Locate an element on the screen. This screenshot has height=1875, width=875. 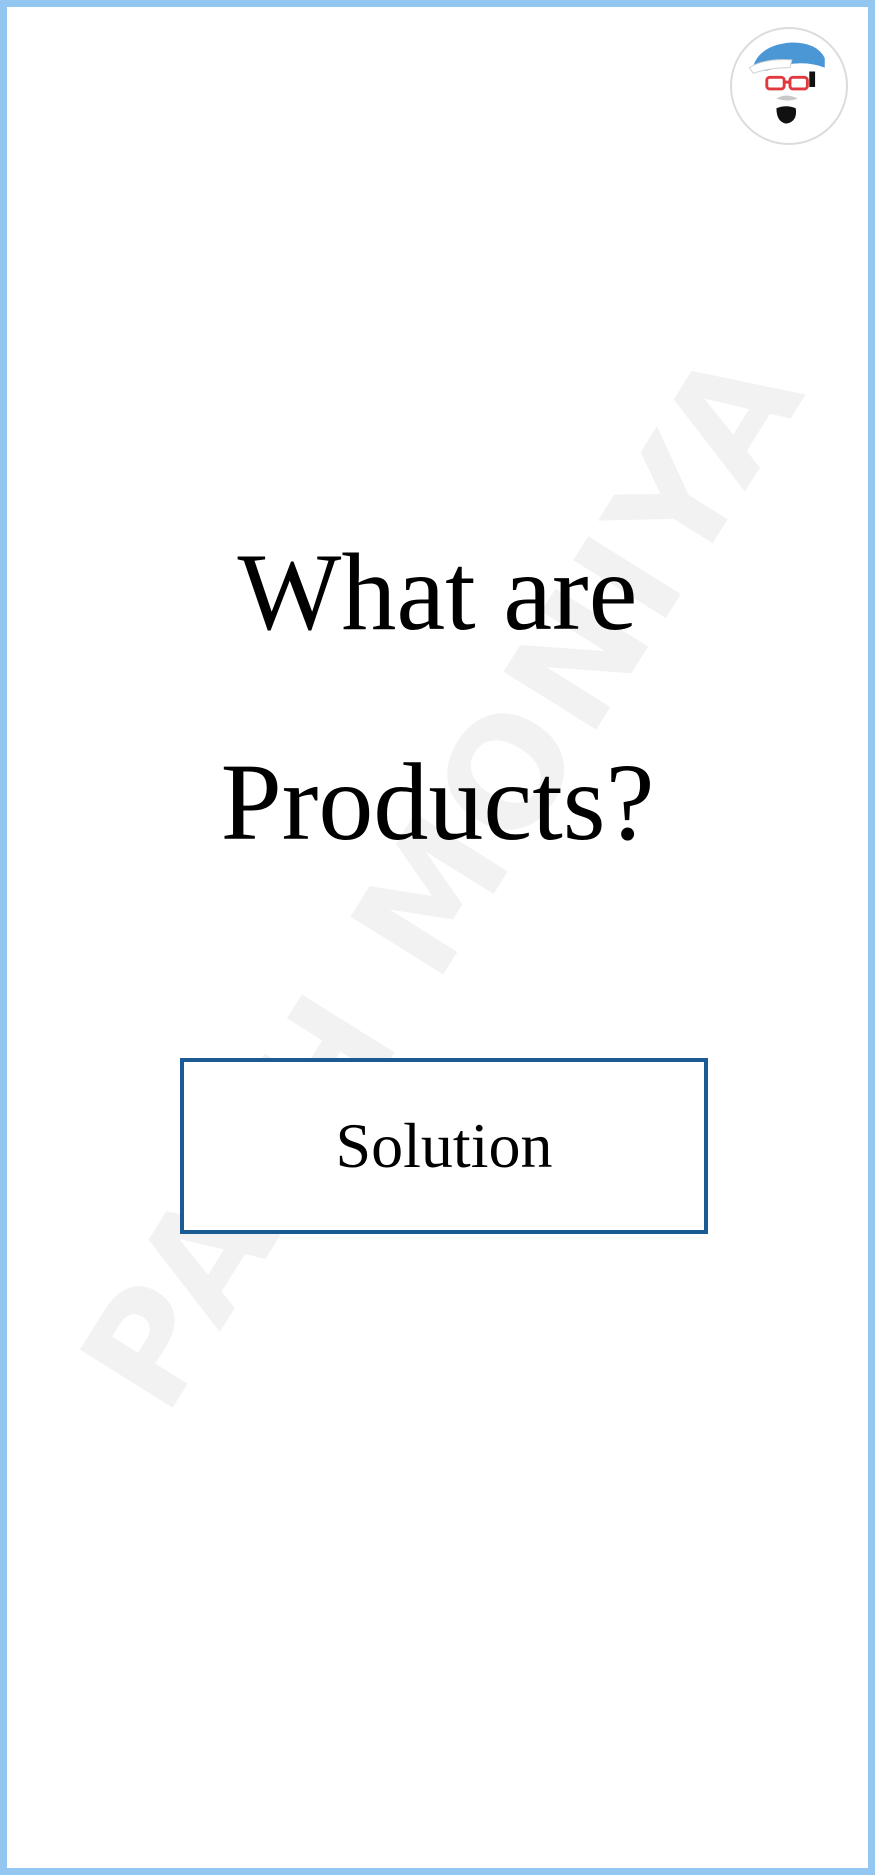
title-line-2: Products? is located at coordinates (437, 802).